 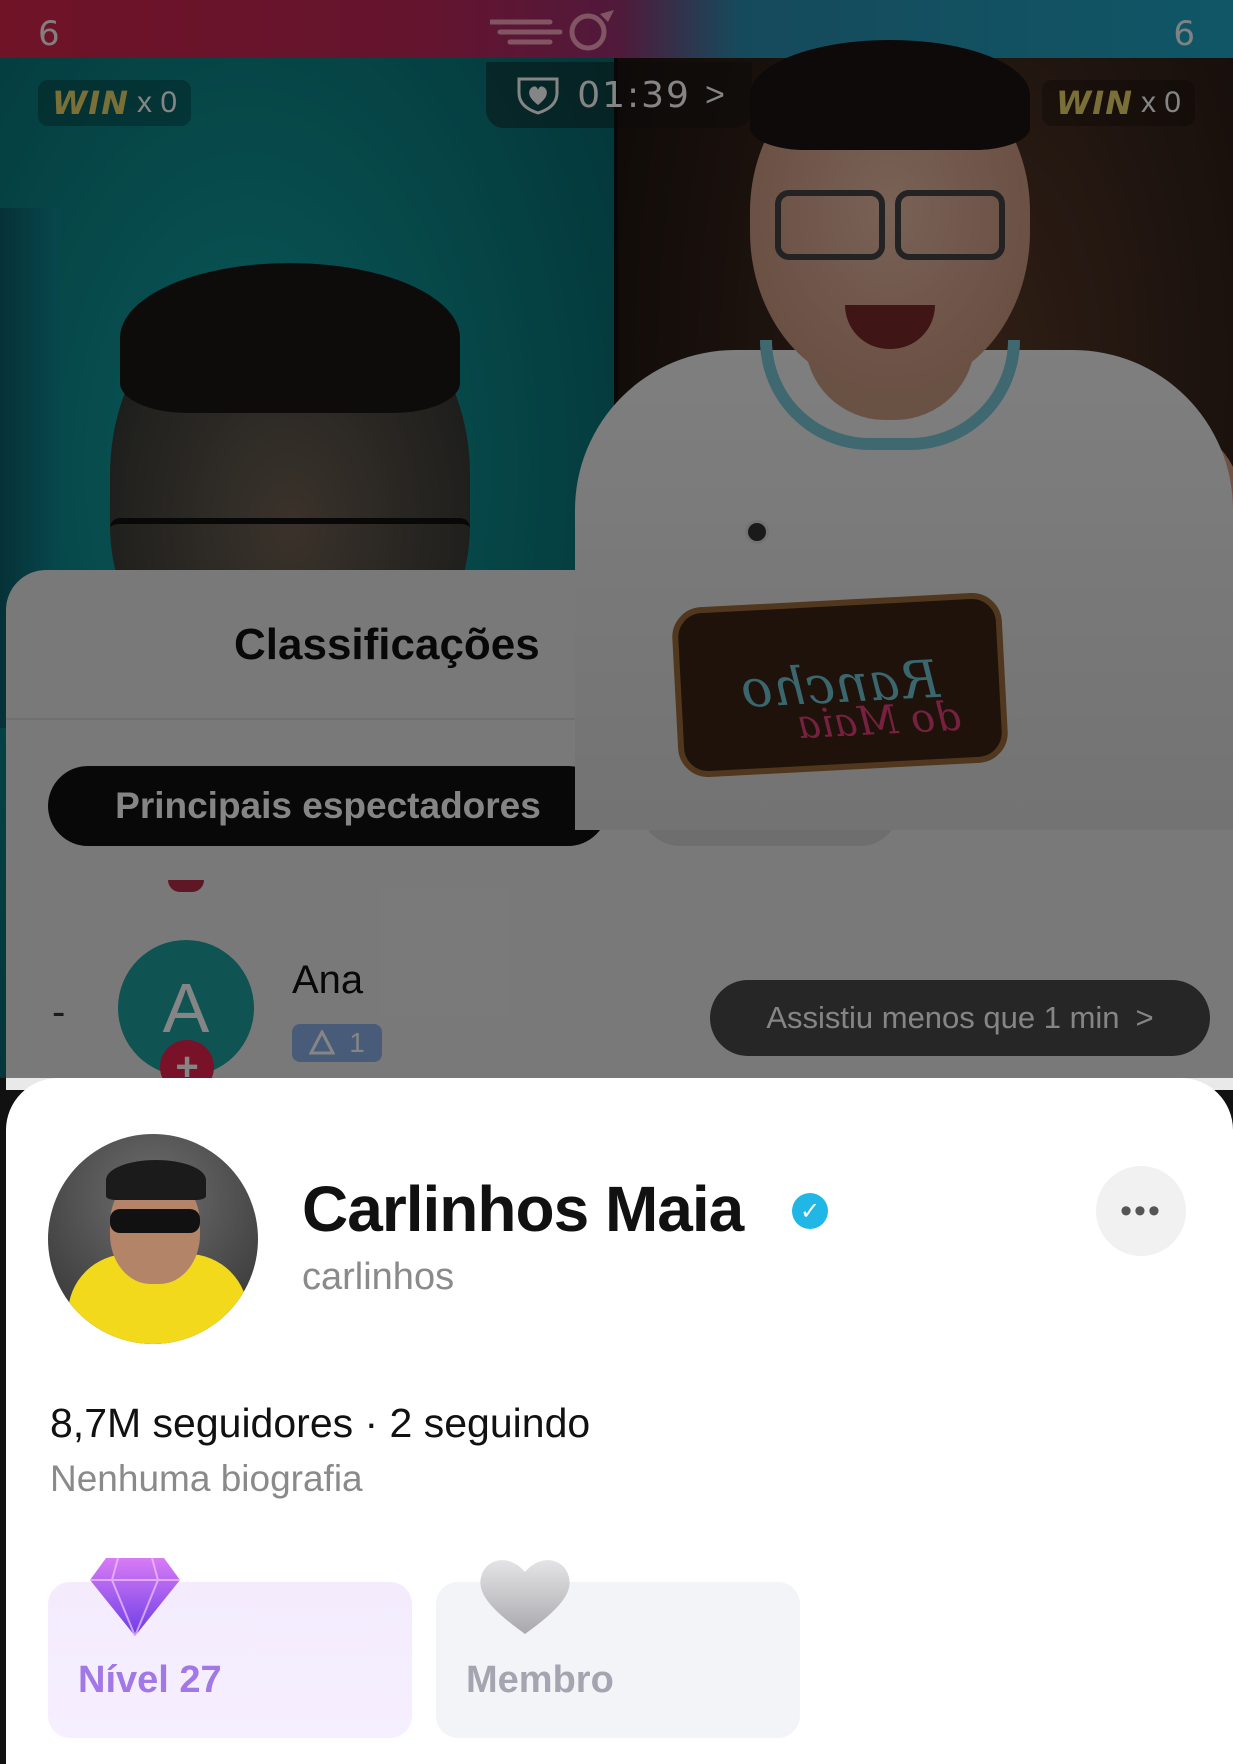 What do you see at coordinates (618, 1649) in the screenshot?
I see `member-card: Membro` at bounding box center [618, 1649].